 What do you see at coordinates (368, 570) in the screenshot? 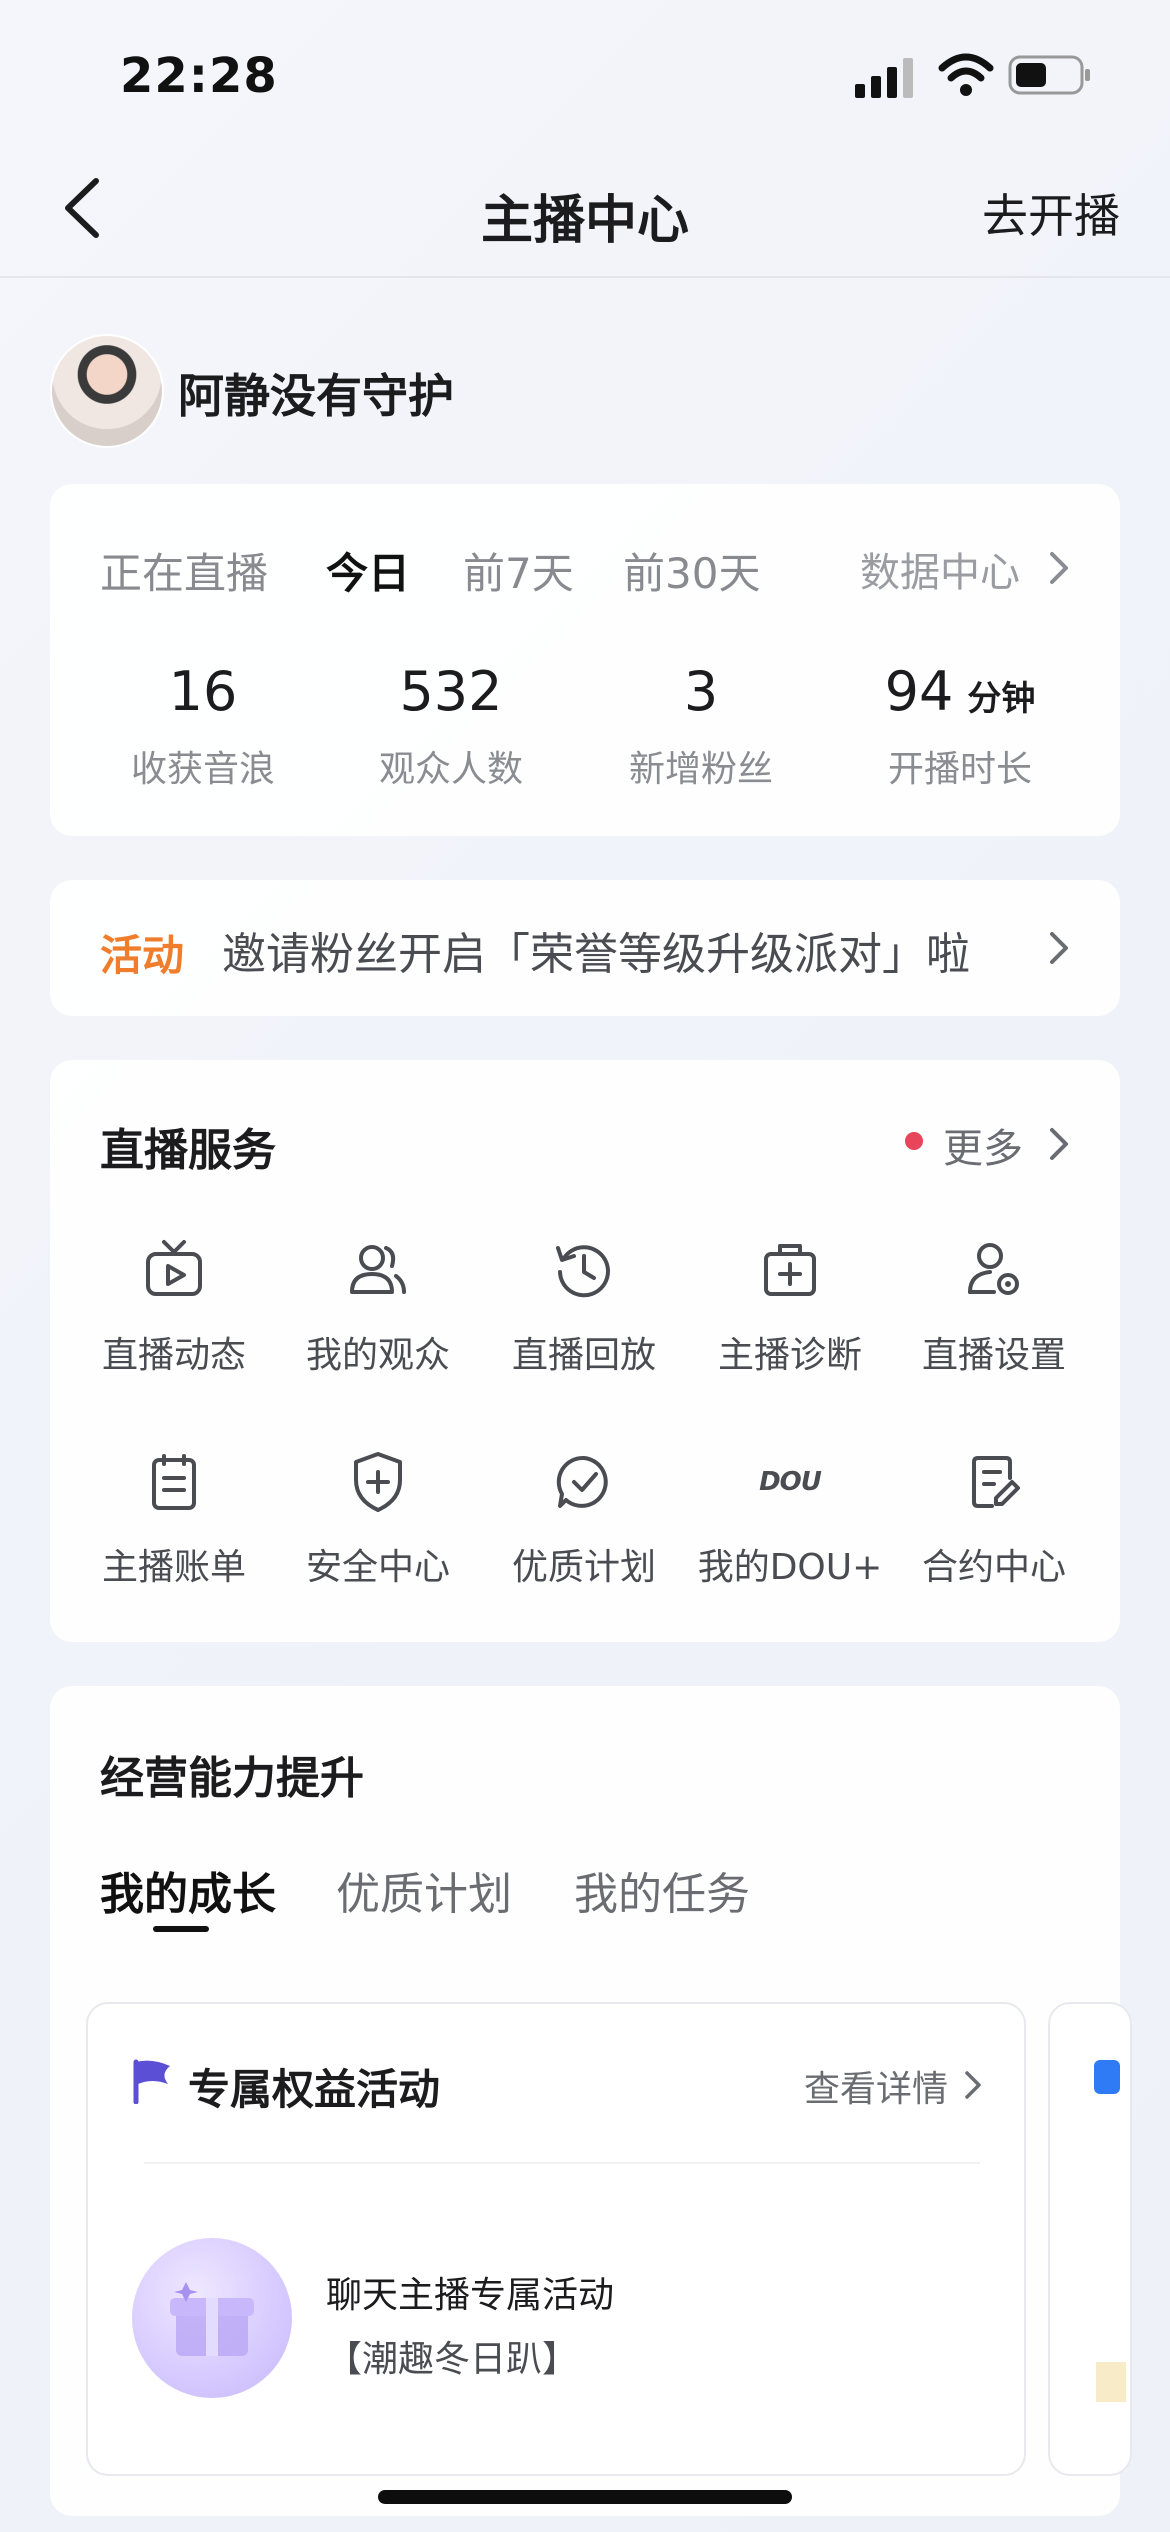
I see `tab-today: 今日` at bounding box center [368, 570].